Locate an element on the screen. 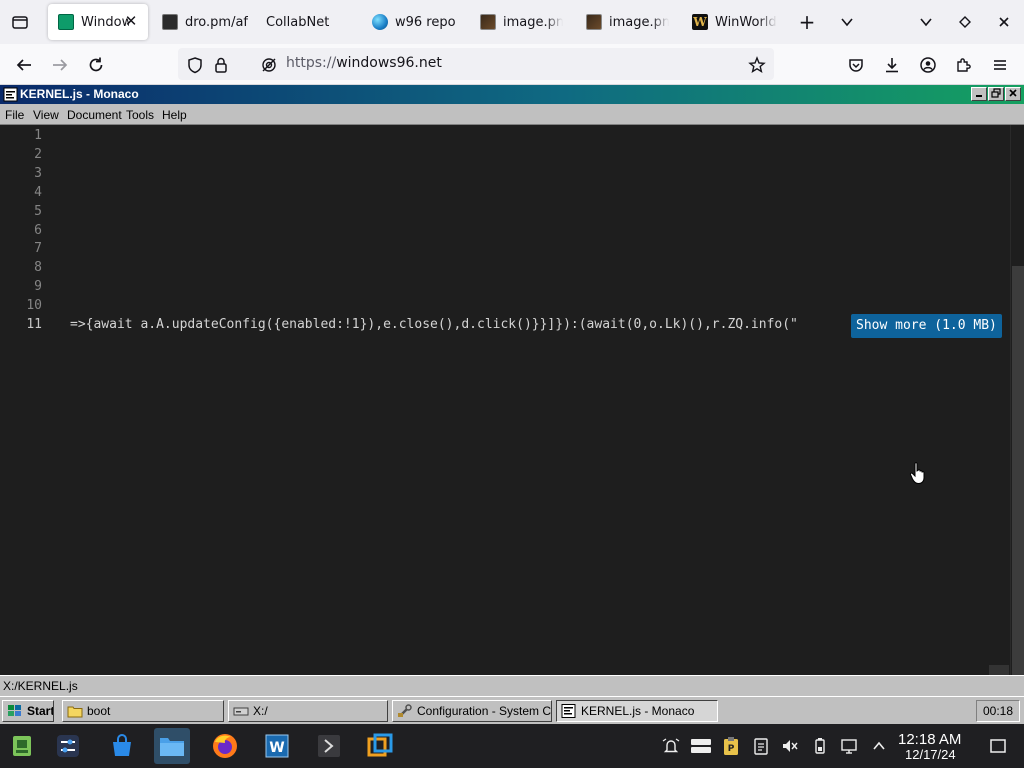  line-number: 9 is located at coordinates (38, 286).